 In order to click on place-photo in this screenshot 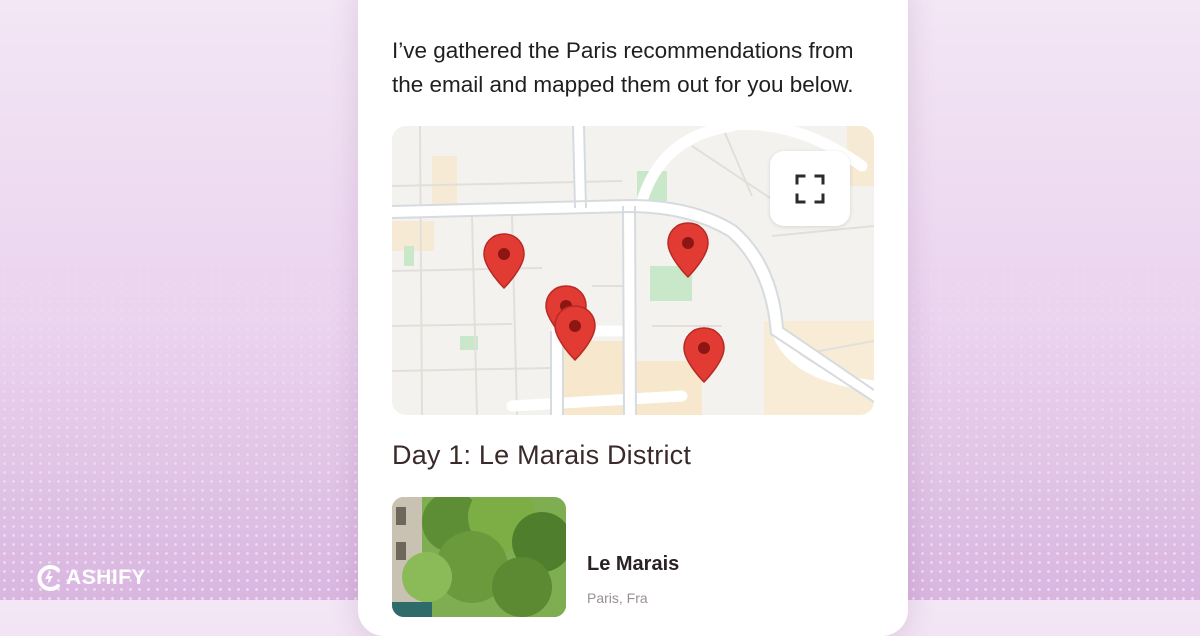, I will do `click(479, 557)`.